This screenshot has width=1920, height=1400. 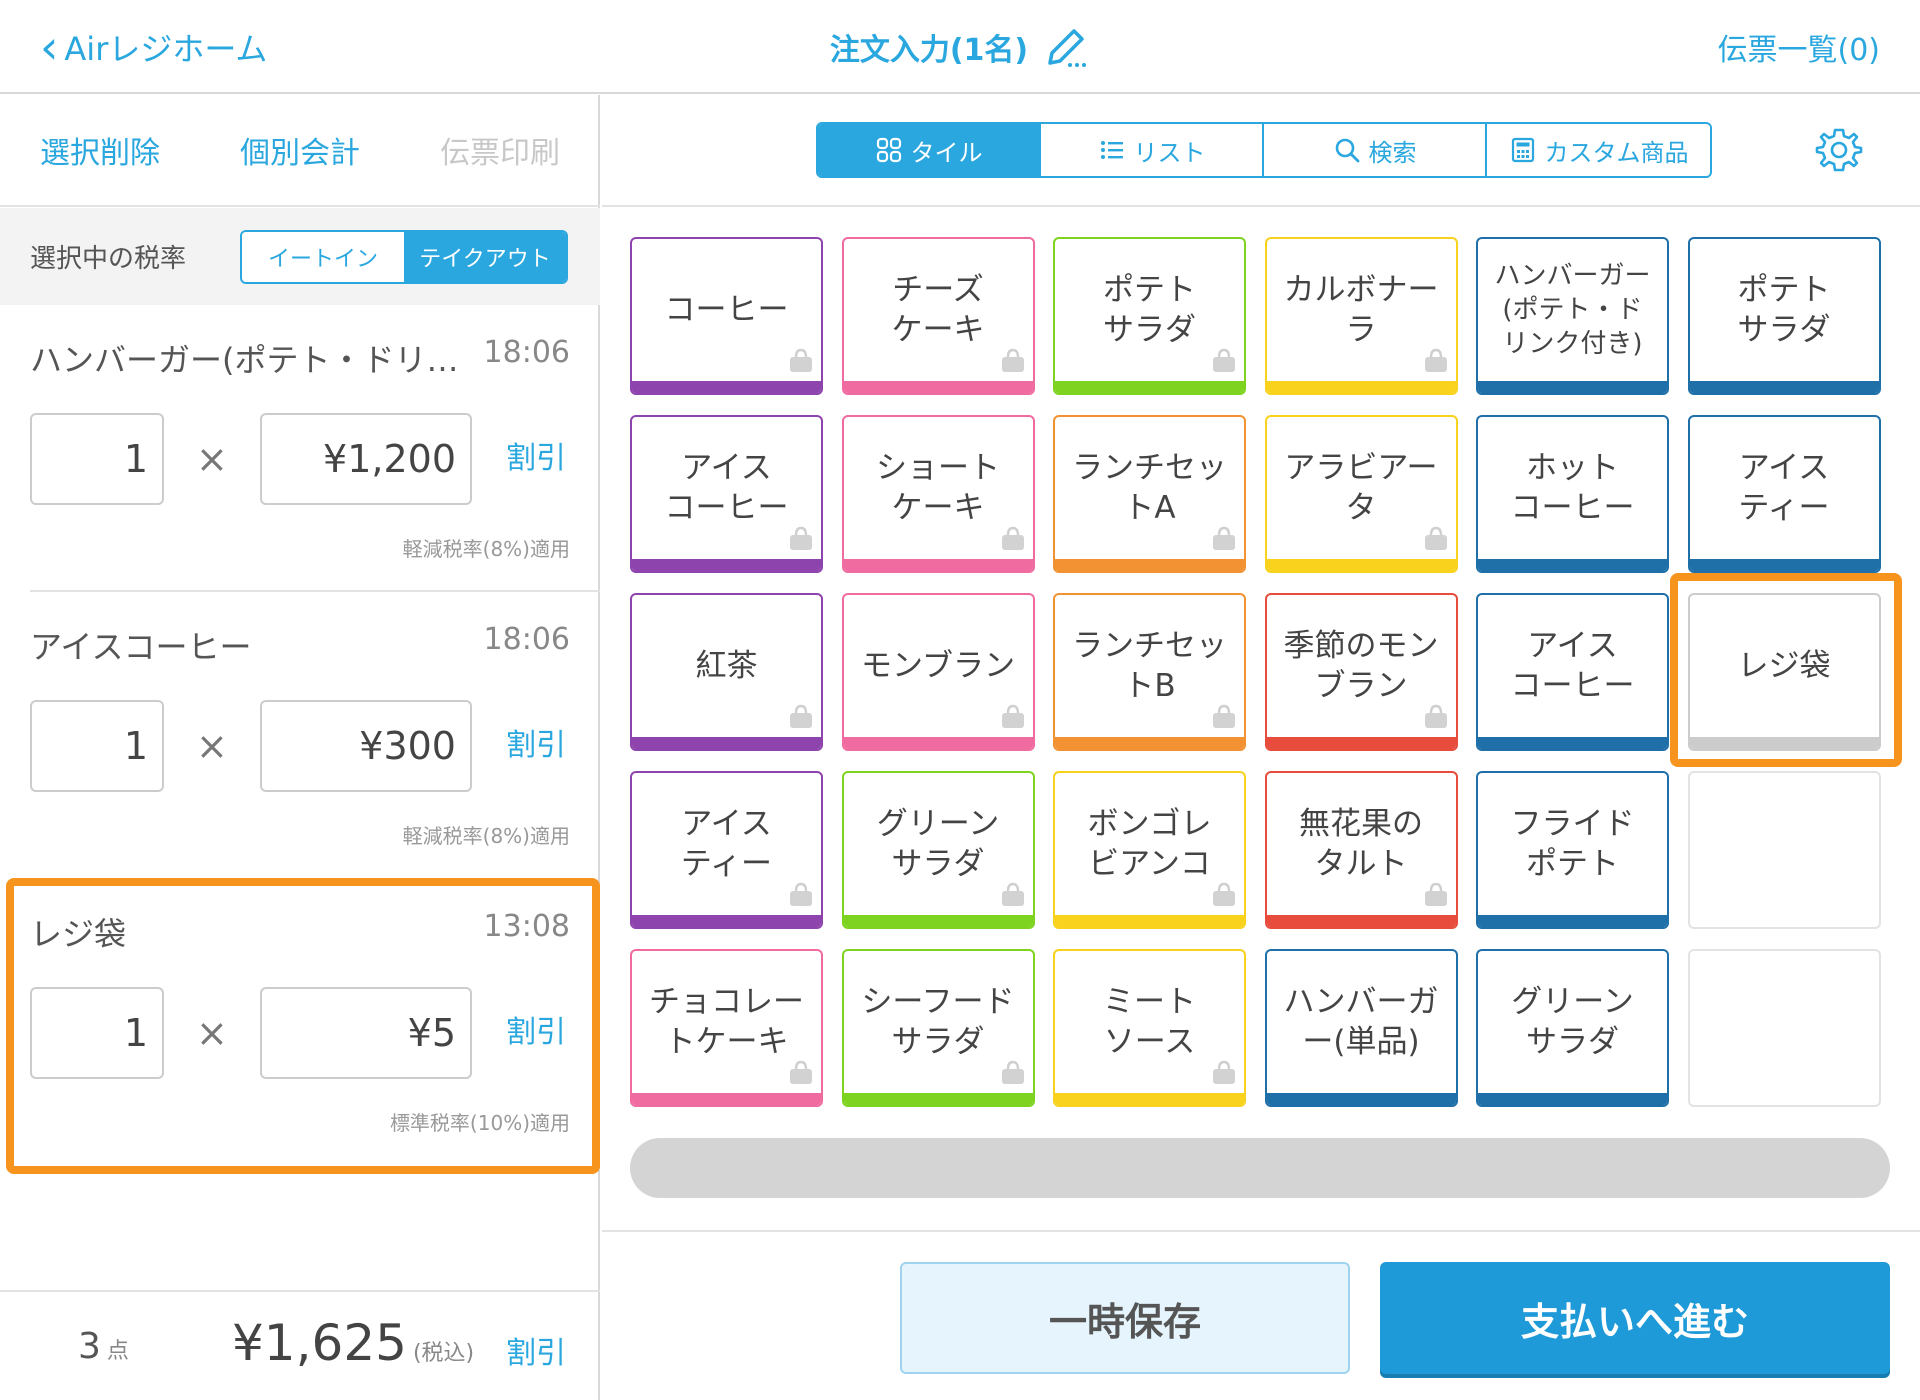 What do you see at coordinates (1125, 1318) in the screenshot?
I see `hold-button: 一時保存` at bounding box center [1125, 1318].